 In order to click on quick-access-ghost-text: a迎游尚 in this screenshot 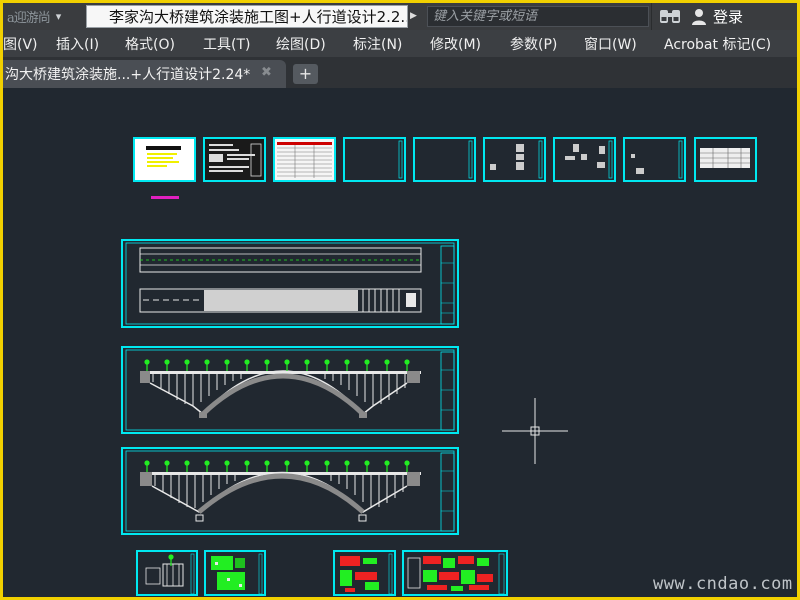, I will do `click(29, 18)`.